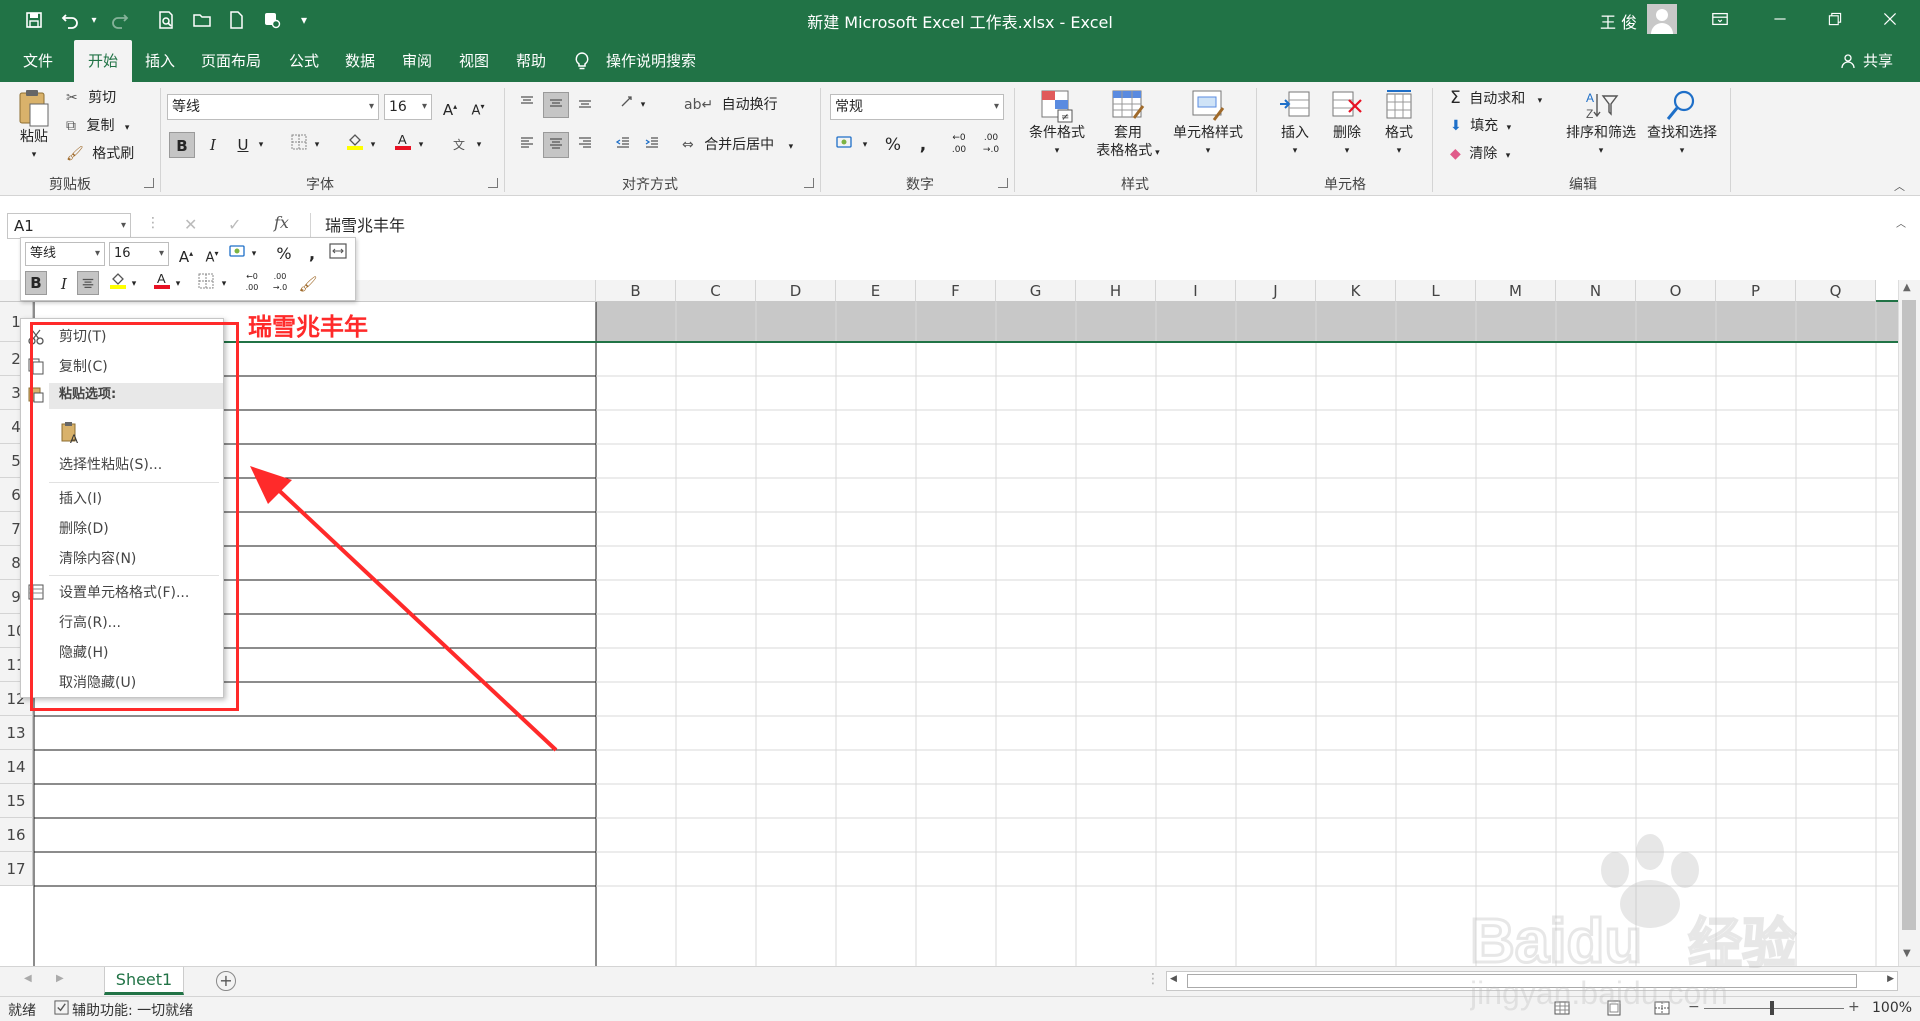 Image resolution: width=1920 pixels, height=1021 pixels. What do you see at coordinates (636, 291) in the screenshot?
I see `column-header-b: B` at bounding box center [636, 291].